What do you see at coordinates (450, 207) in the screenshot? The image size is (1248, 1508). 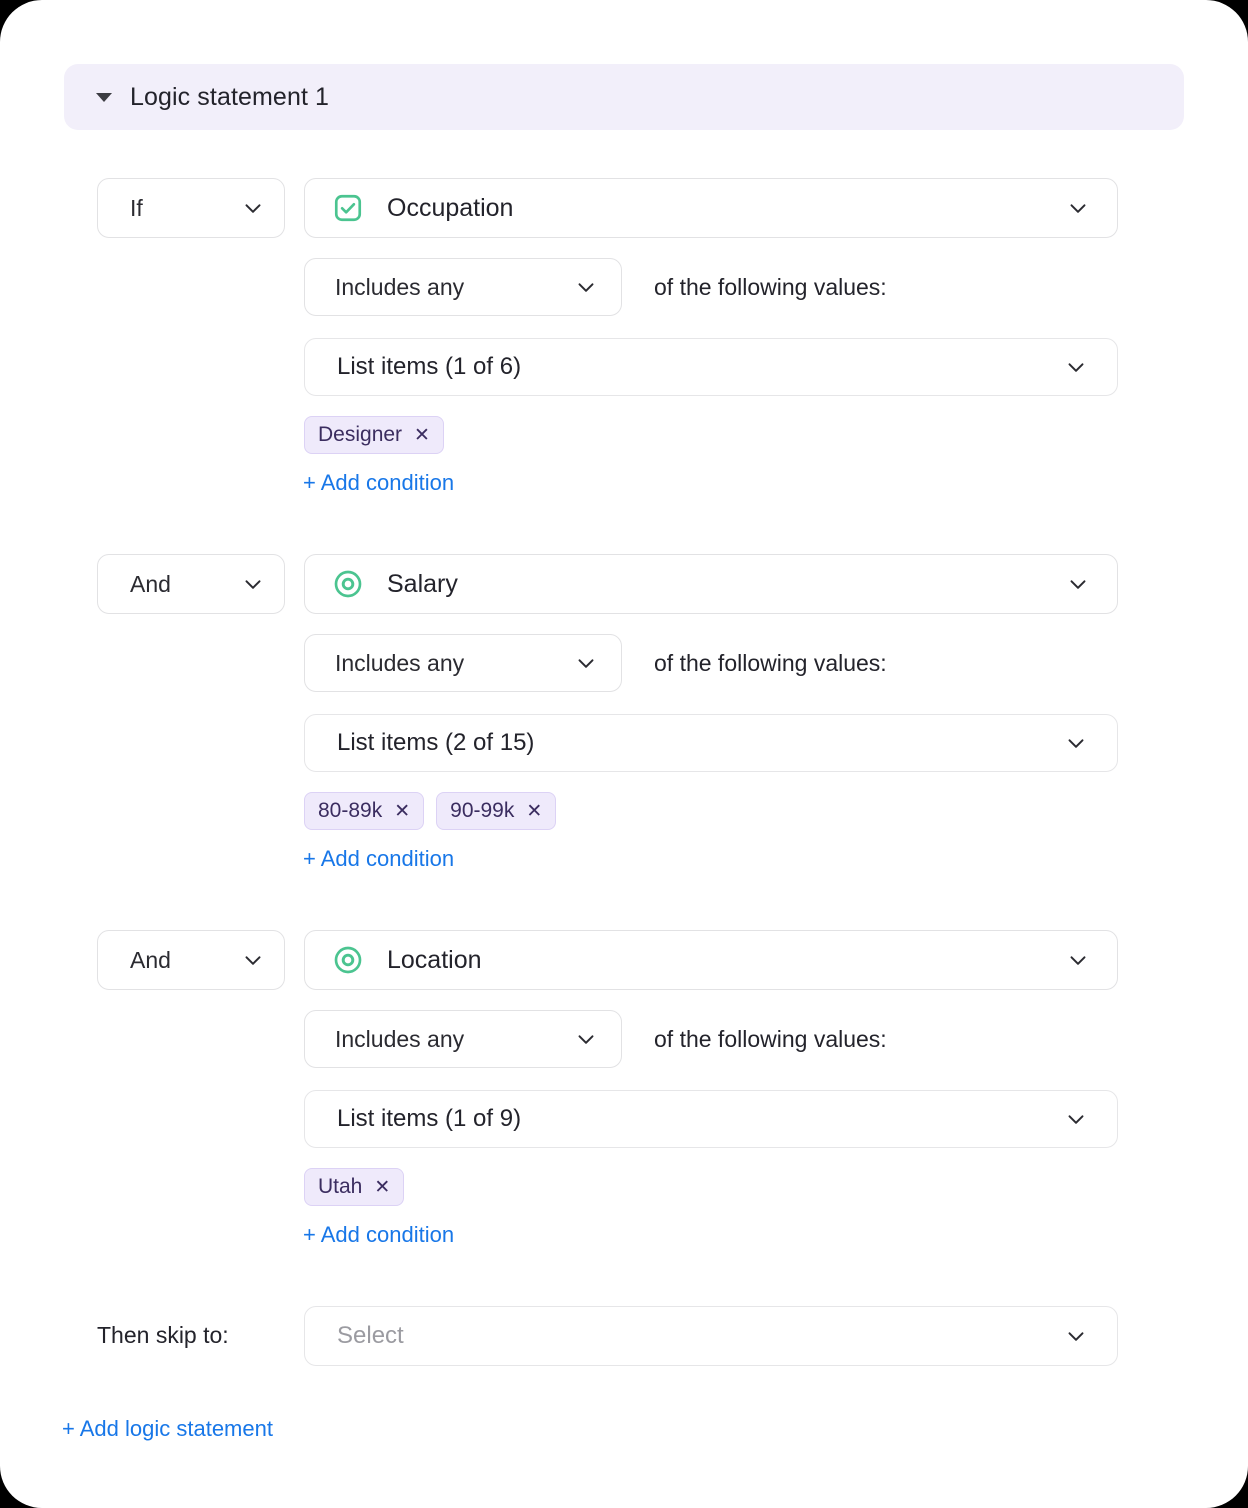 I see `field-name: Occupation` at bounding box center [450, 207].